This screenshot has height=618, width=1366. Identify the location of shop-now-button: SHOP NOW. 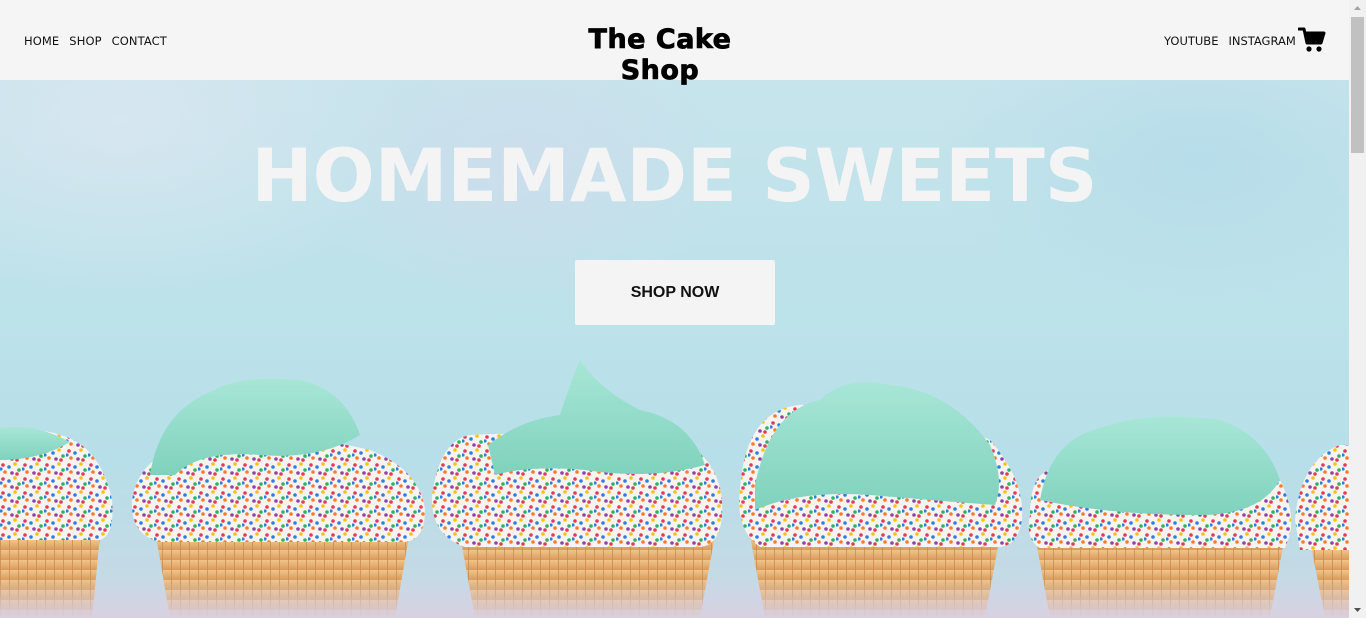
(675, 292).